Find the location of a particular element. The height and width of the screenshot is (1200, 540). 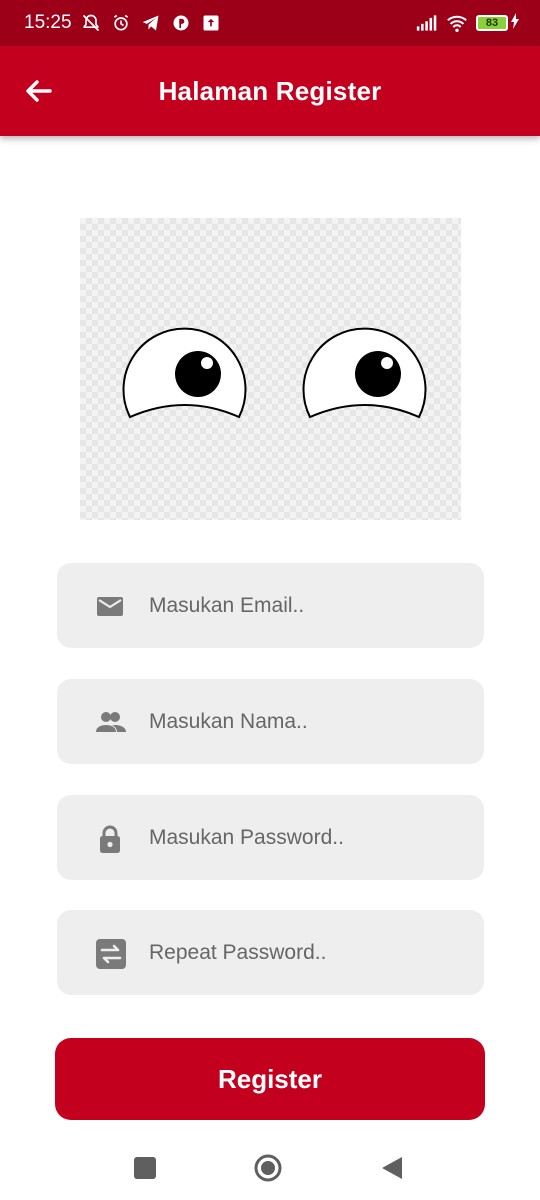

page-title: Halaman Register is located at coordinates (270, 90).